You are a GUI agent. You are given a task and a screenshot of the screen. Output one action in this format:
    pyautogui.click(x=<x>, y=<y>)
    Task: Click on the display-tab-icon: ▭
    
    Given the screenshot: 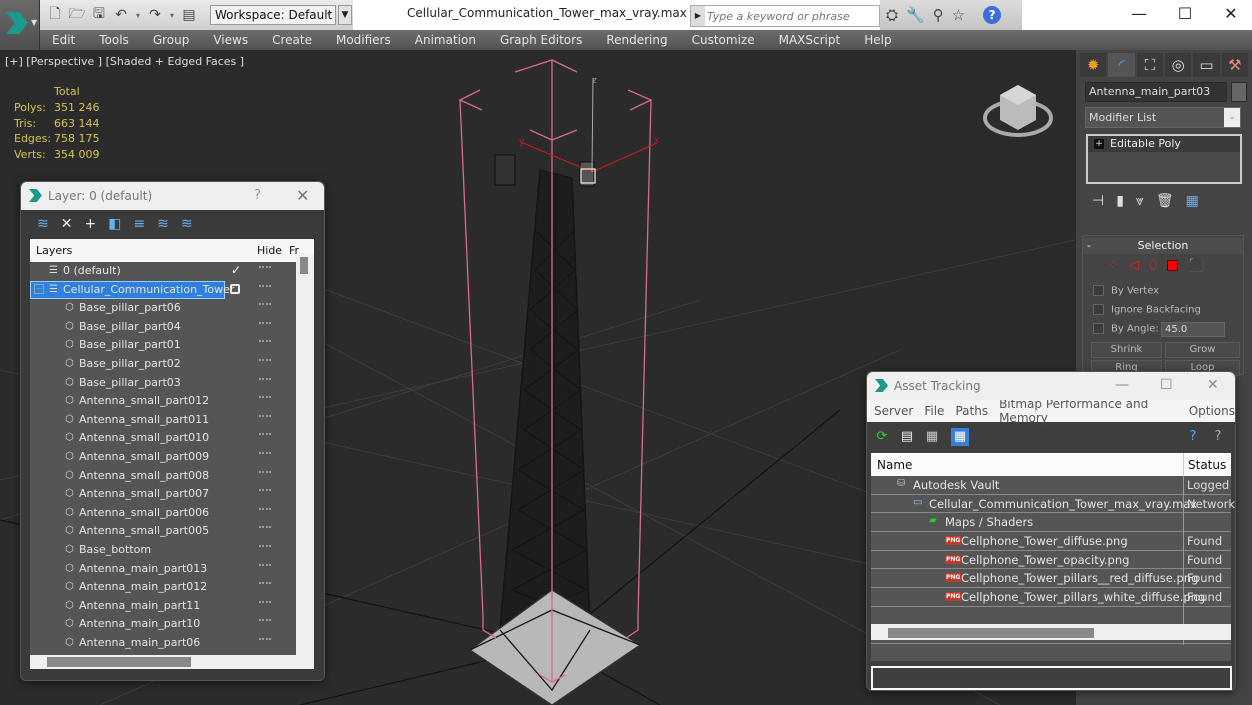 What is the action you would take?
    pyautogui.click(x=1206, y=65)
    